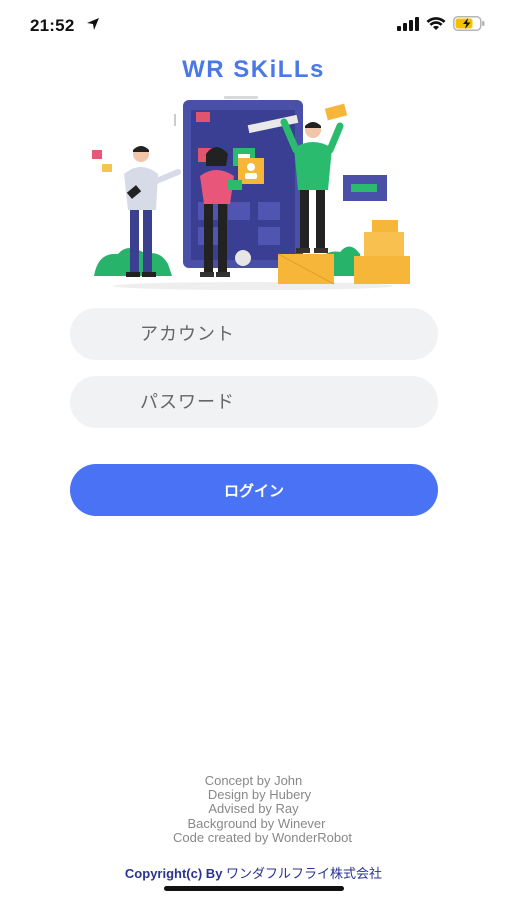 This screenshot has width=507, height=900. I want to click on location-arrow-icon, so click(93, 24).